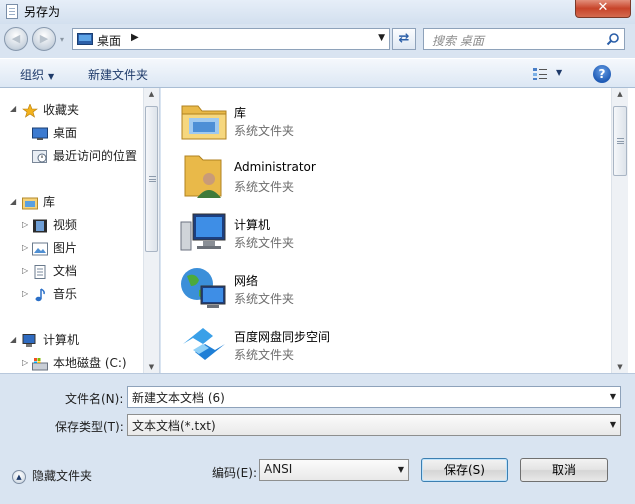  Describe the element at coordinates (379, 233) in the screenshot. I see `list-item: 计算机 系统文件夹` at that location.